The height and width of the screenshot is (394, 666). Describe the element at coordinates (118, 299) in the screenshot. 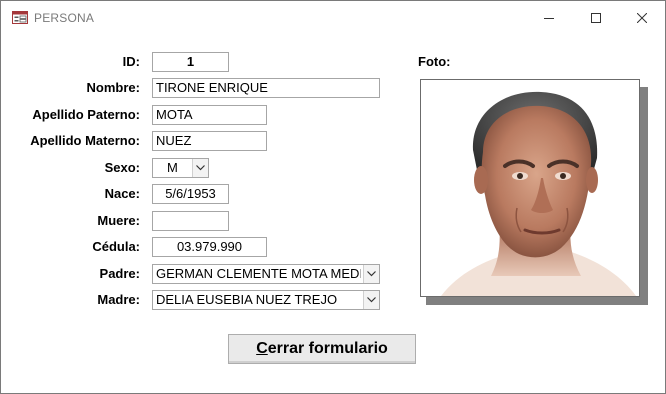

I see `madre-label: Madre:` at that location.